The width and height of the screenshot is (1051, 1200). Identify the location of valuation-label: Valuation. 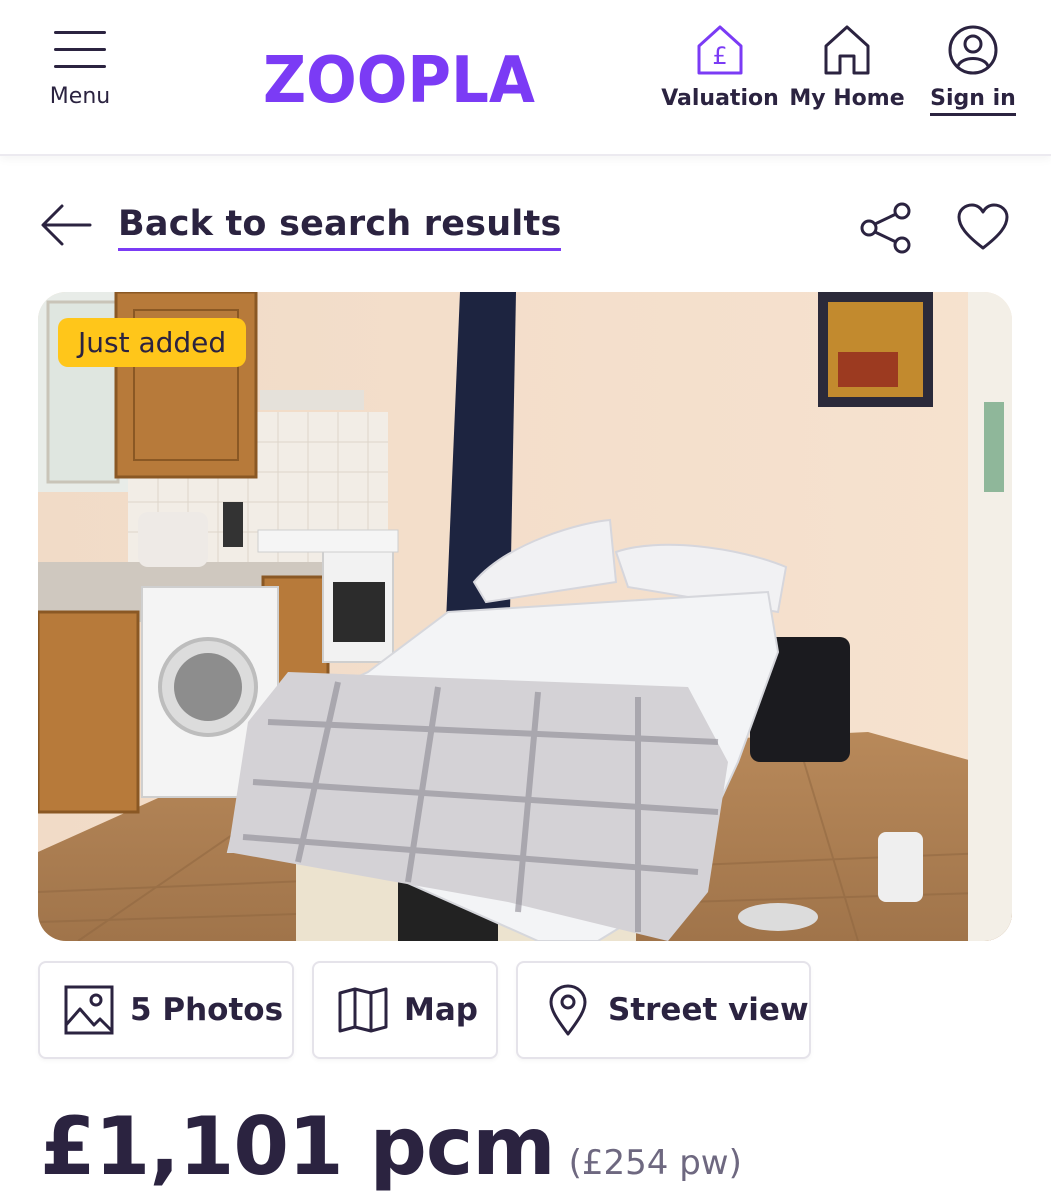
(720, 98).